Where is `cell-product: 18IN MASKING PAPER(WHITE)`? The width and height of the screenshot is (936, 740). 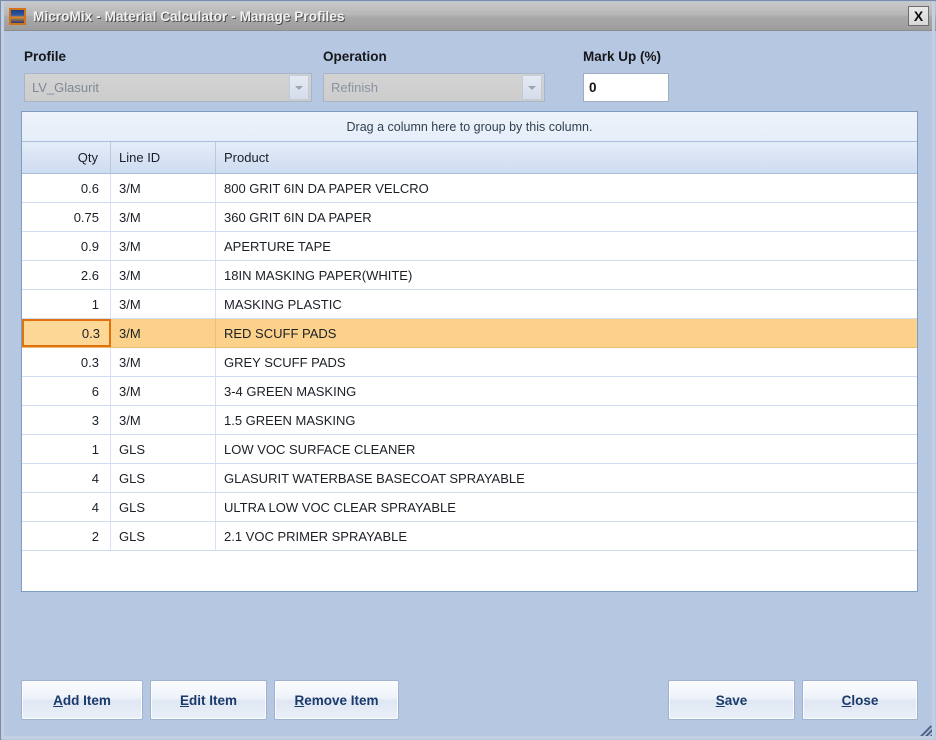
cell-product: 18IN MASKING PAPER(WHITE) is located at coordinates (566, 275).